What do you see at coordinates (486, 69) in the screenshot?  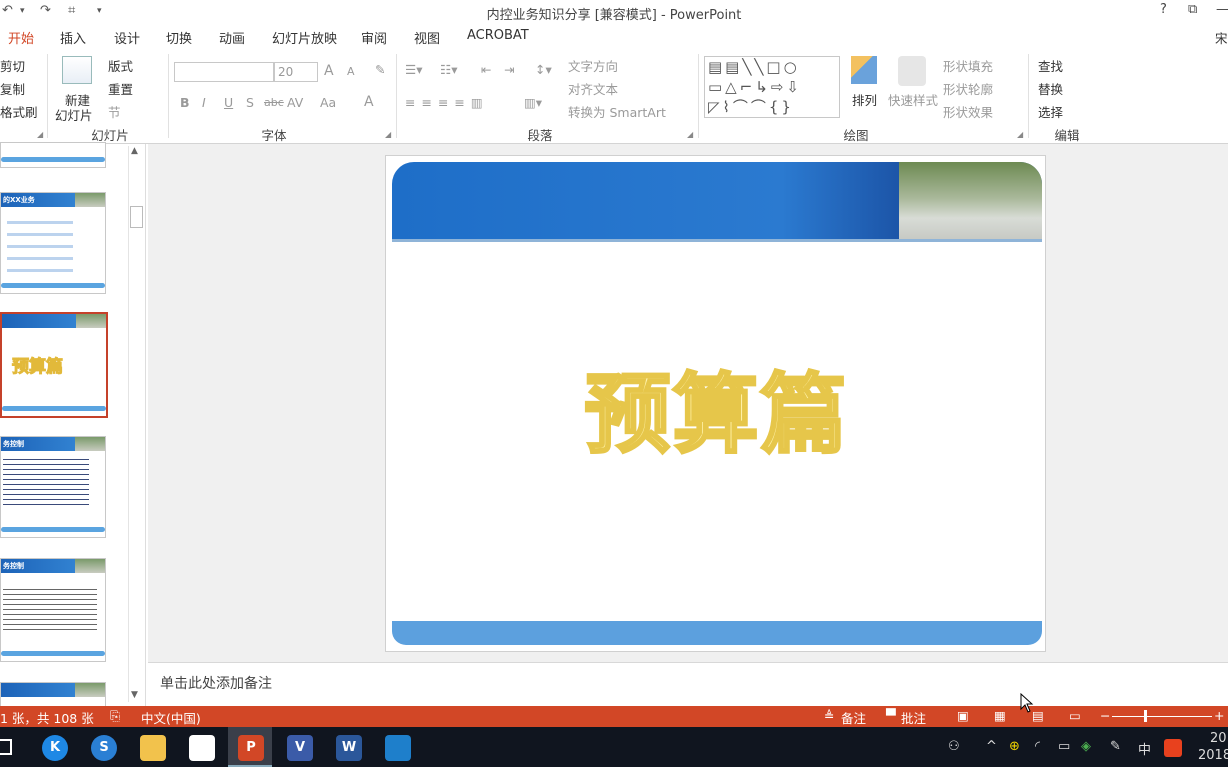 I see `decrease-indent-icon: ⇤` at bounding box center [486, 69].